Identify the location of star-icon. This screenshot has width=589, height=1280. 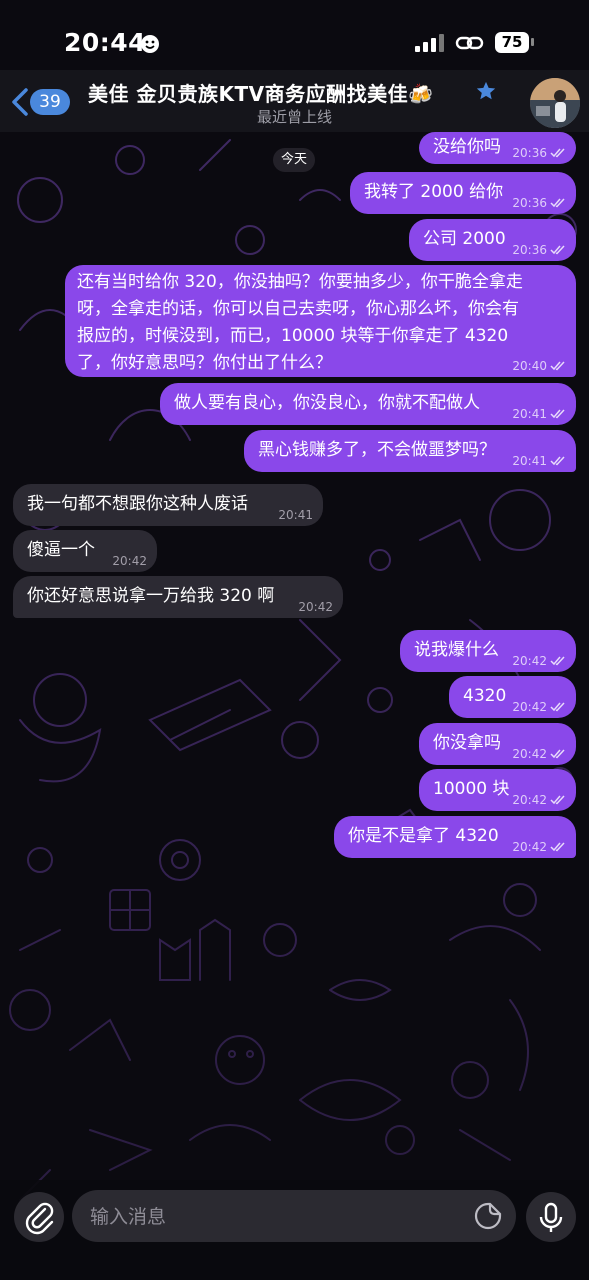
(486, 90).